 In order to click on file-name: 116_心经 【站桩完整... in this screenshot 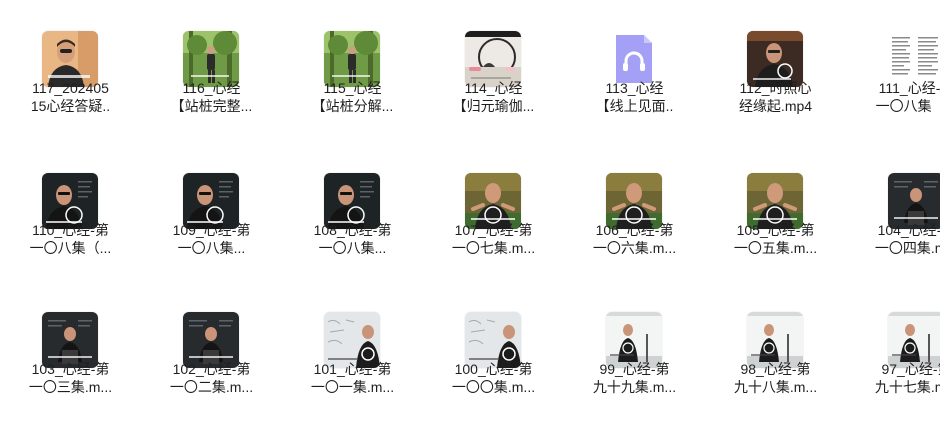, I will do `click(211, 97)`.